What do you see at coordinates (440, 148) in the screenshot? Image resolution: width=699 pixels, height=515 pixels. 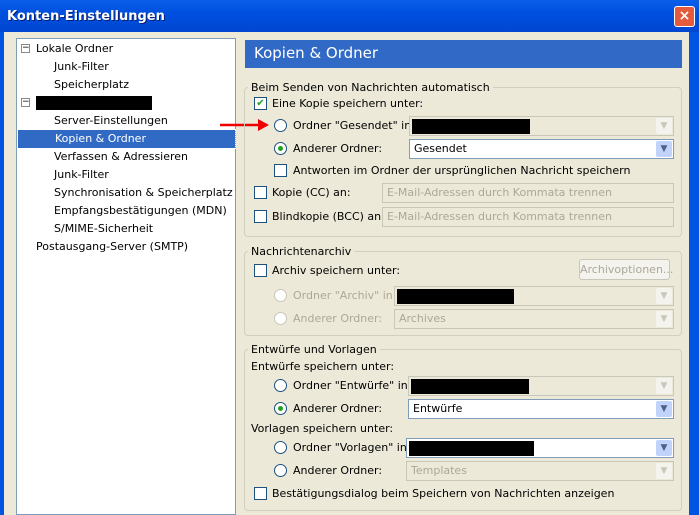 I see `other-folder-value: Gesendet` at bounding box center [440, 148].